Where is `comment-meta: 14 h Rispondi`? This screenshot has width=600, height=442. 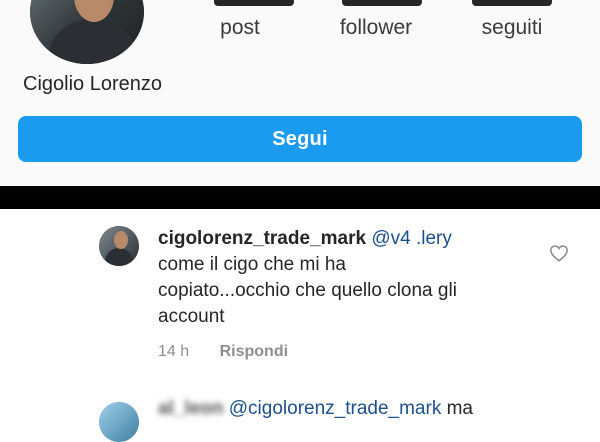 comment-meta: 14 h Rispondi is located at coordinates (223, 352).